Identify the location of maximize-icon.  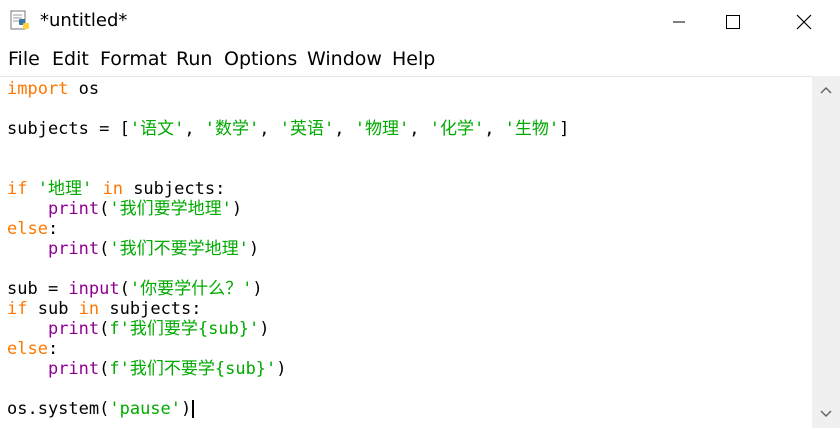
(733, 22).